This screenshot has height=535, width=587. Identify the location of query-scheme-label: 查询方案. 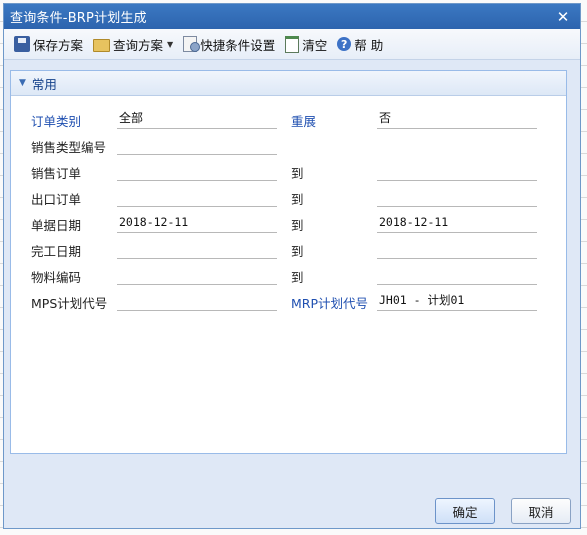
(138, 45).